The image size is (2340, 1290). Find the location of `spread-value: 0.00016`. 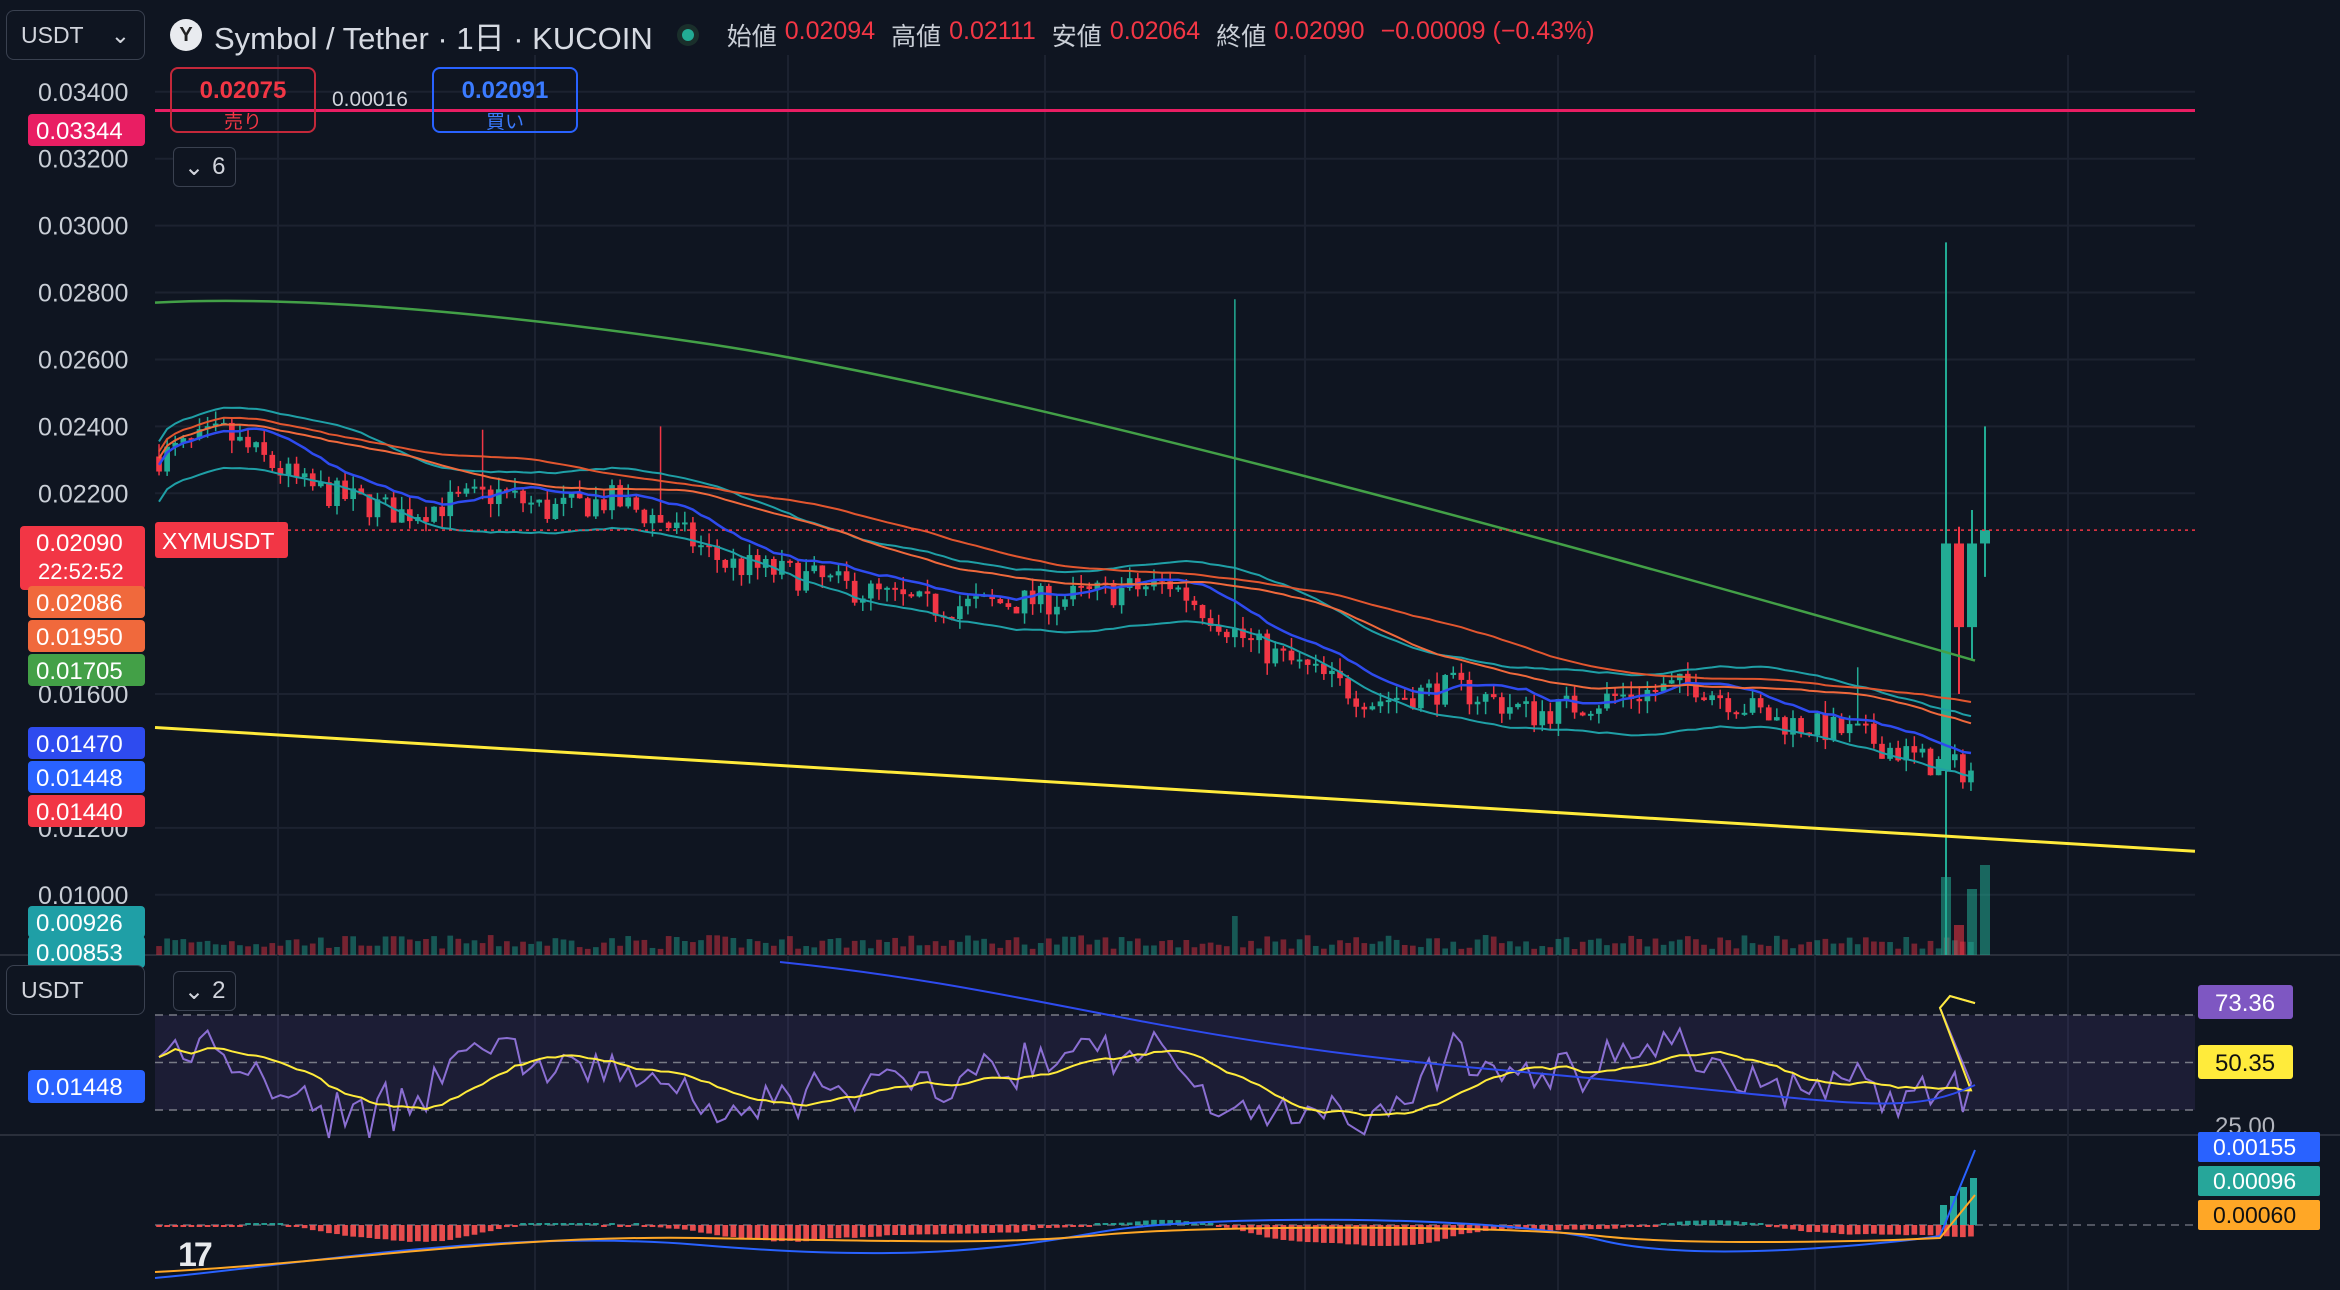

spread-value: 0.00016 is located at coordinates (370, 99).